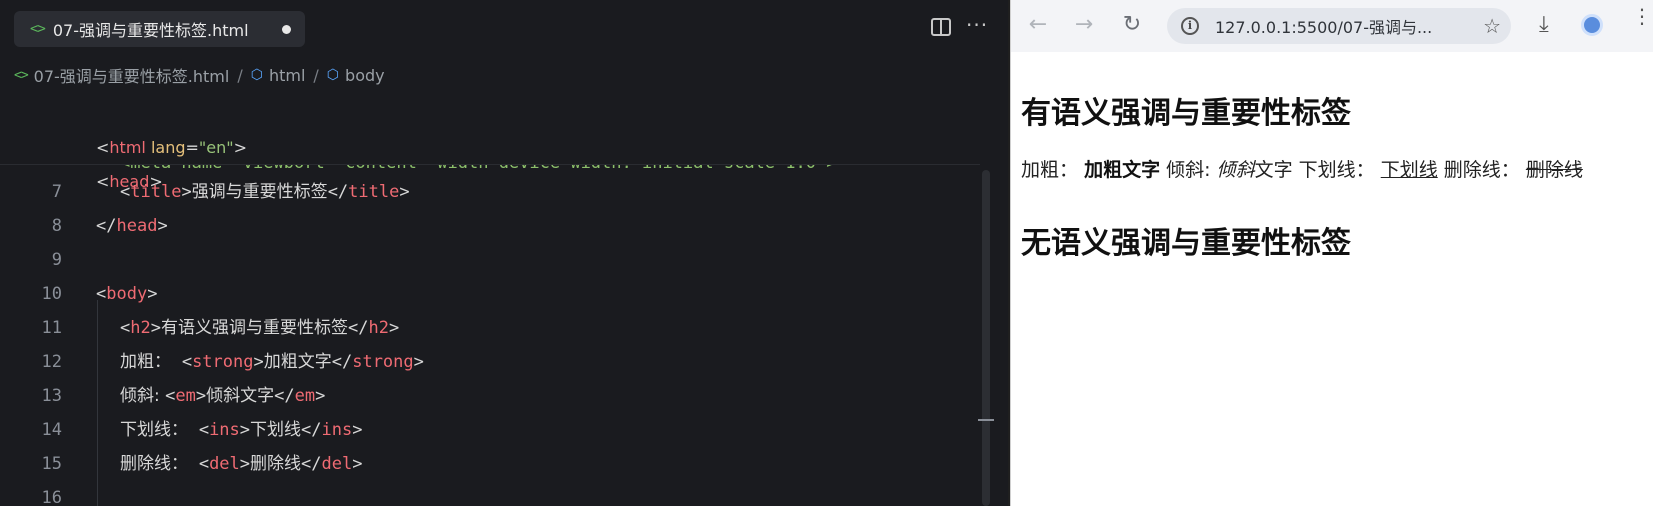 Image resolution: width=1653 pixels, height=506 pixels. What do you see at coordinates (241, 464) in the screenshot?
I see `code-text: 删除线： <del>删除线</del>` at bounding box center [241, 464].